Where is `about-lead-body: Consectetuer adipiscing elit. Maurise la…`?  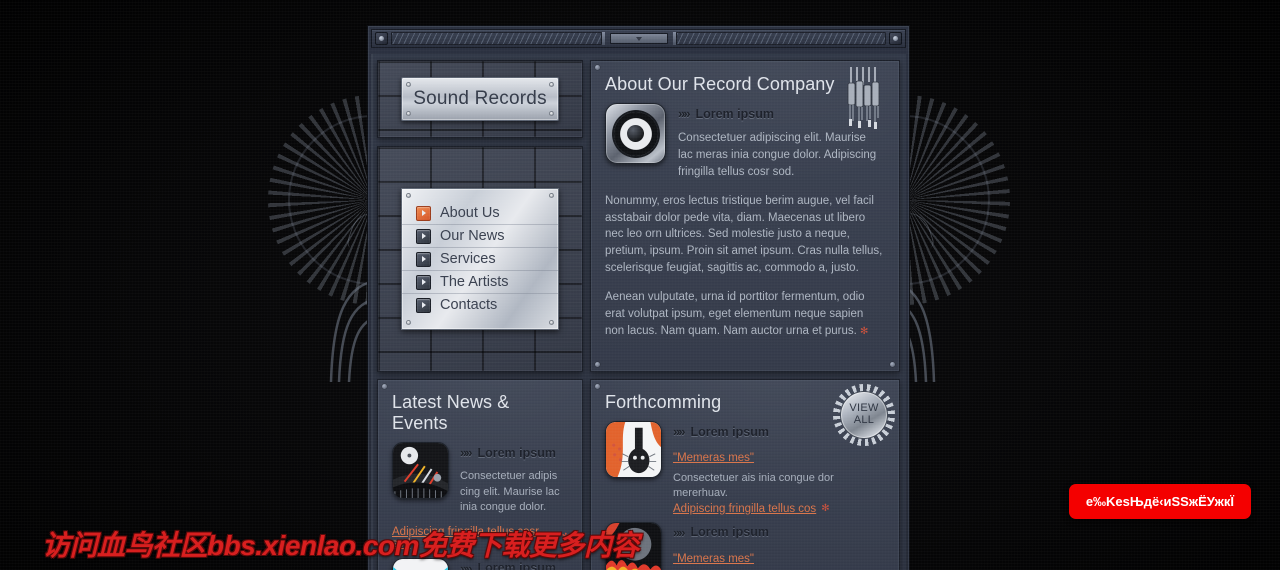 about-lead-body: Consectetuer adipiscing elit. Maurise la… is located at coordinates (777, 155).